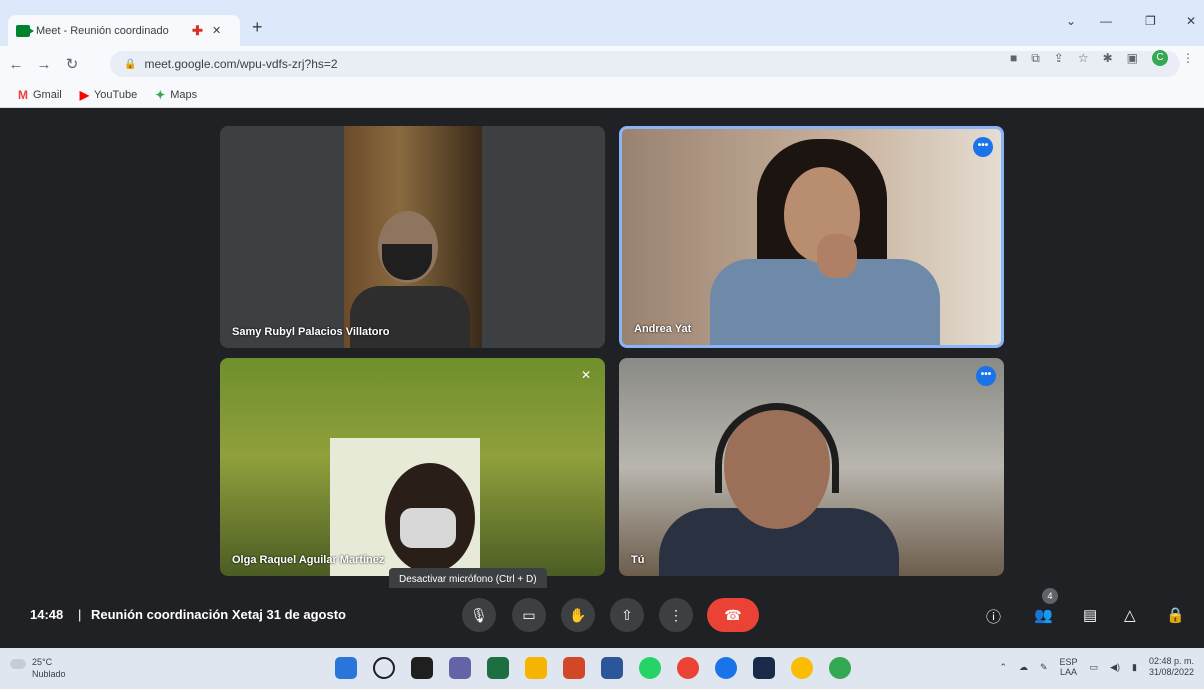 The width and height of the screenshot is (1204, 689). I want to click on whatsapp-icon, so click(650, 668).